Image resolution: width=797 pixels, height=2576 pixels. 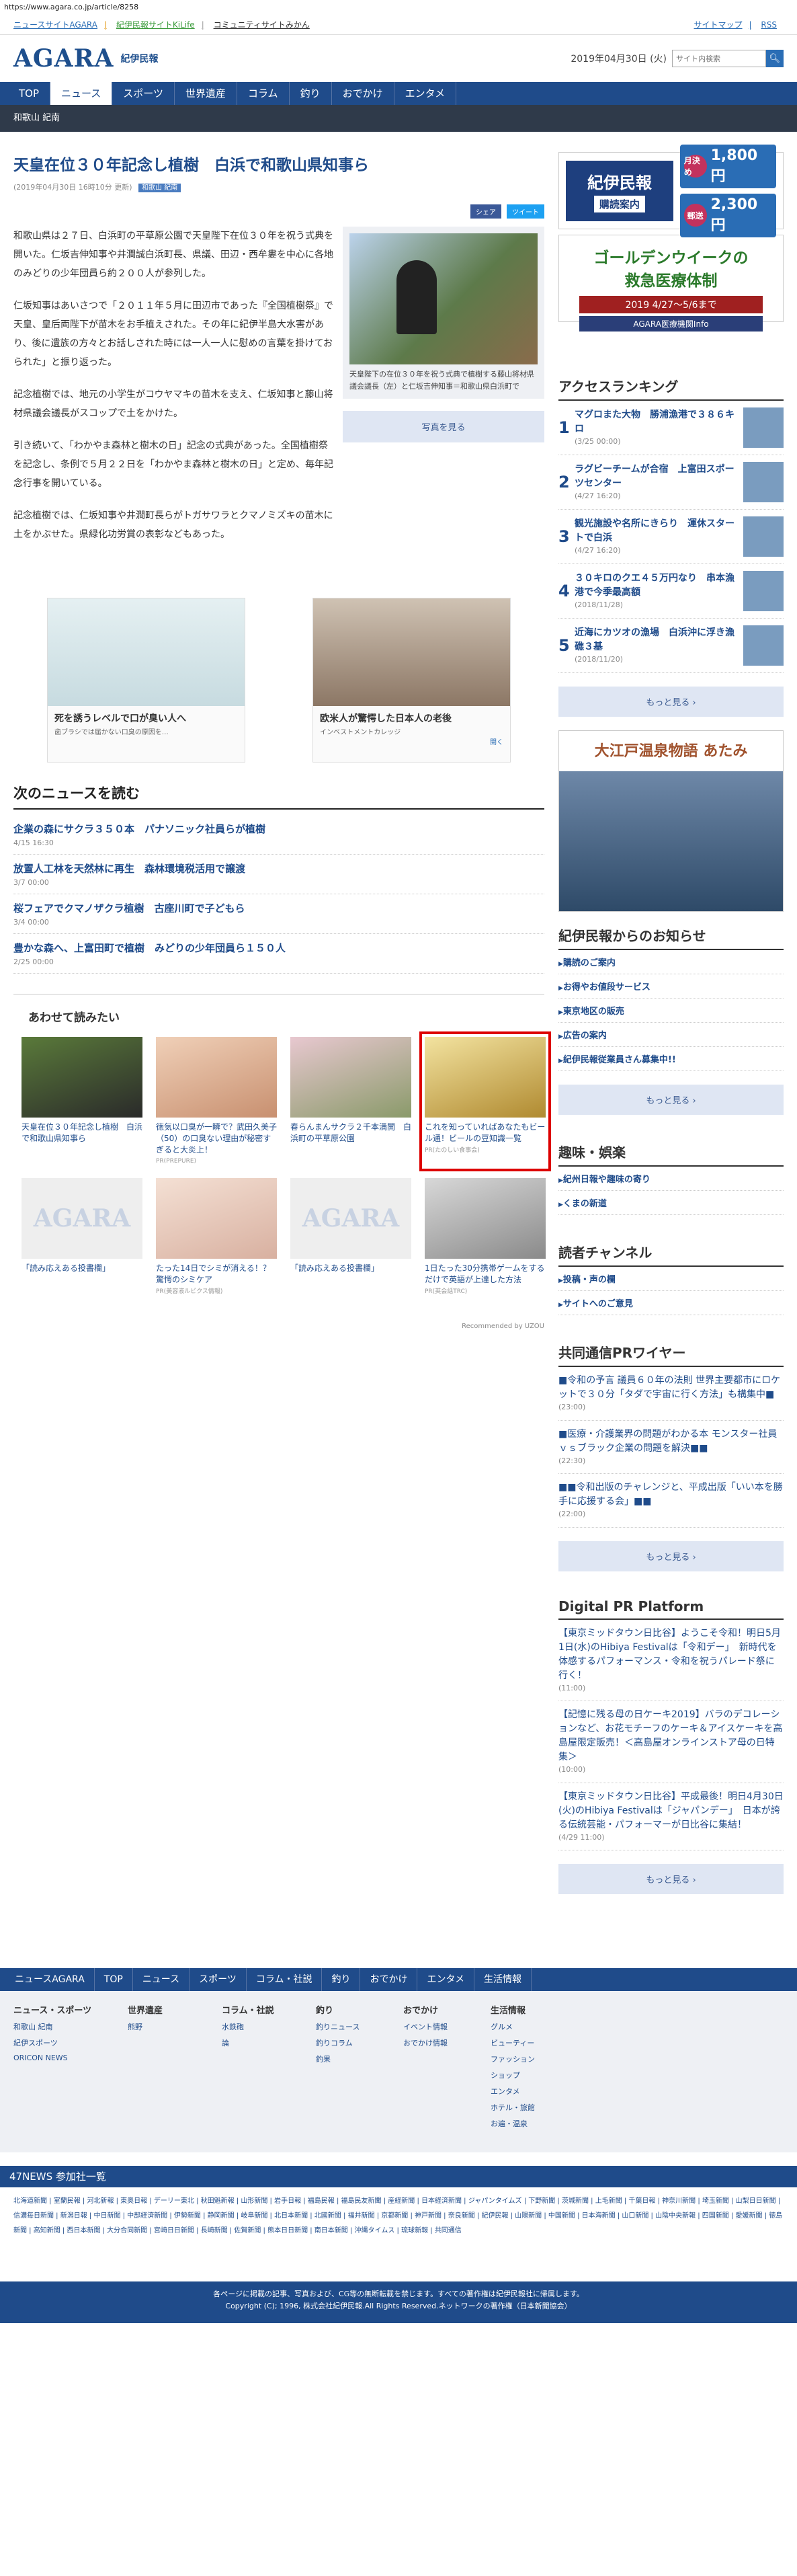 I want to click on article-photo, so click(x=443, y=299).